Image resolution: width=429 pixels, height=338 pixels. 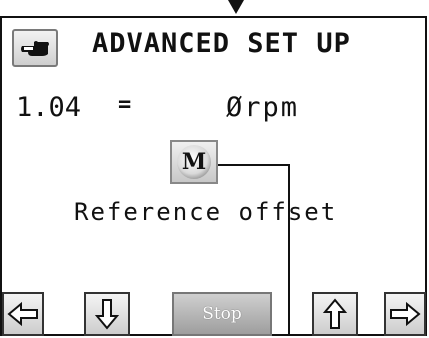 I want to click on stop-label: Stop, so click(x=222, y=314).